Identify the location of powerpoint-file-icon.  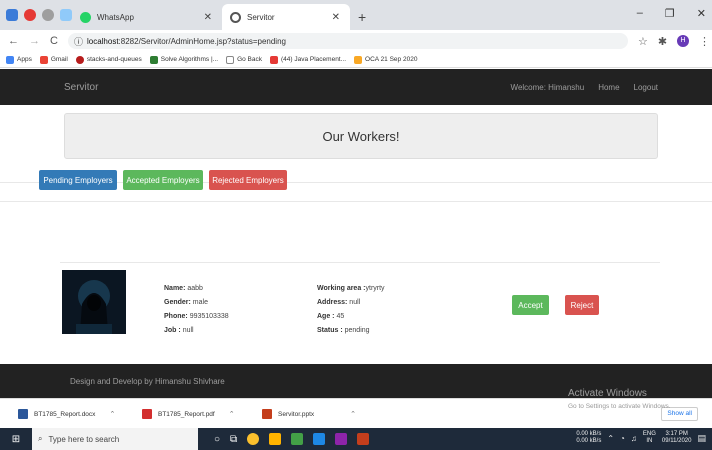
(267, 414).